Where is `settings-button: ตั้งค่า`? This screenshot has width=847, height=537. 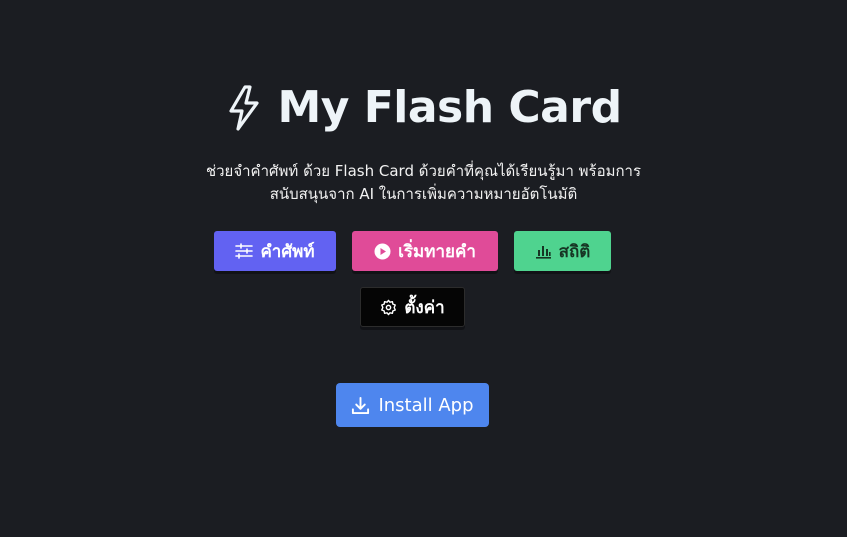
settings-button: ตั้งค่า is located at coordinates (412, 307).